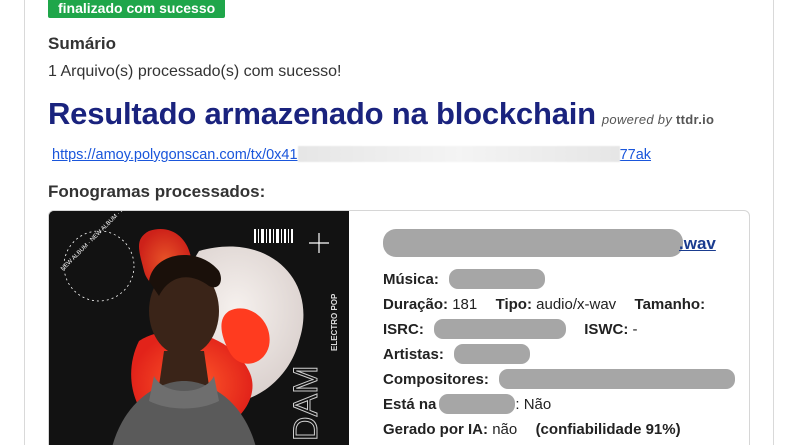 This screenshot has width=800, height=445. Describe the element at coordinates (499, 329) in the screenshot. I see `redacted-isrc` at that location.